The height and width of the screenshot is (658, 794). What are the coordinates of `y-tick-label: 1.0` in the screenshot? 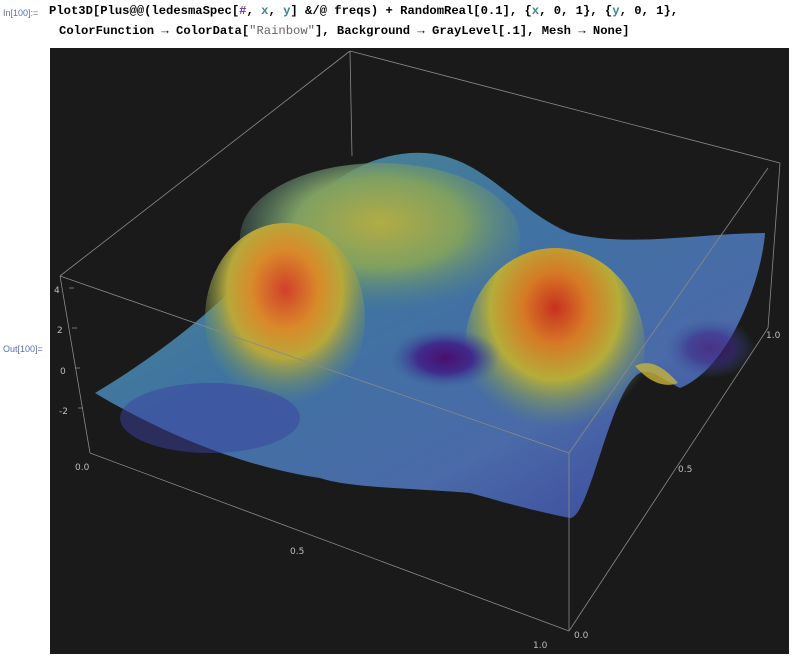 It's located at (773, 336).